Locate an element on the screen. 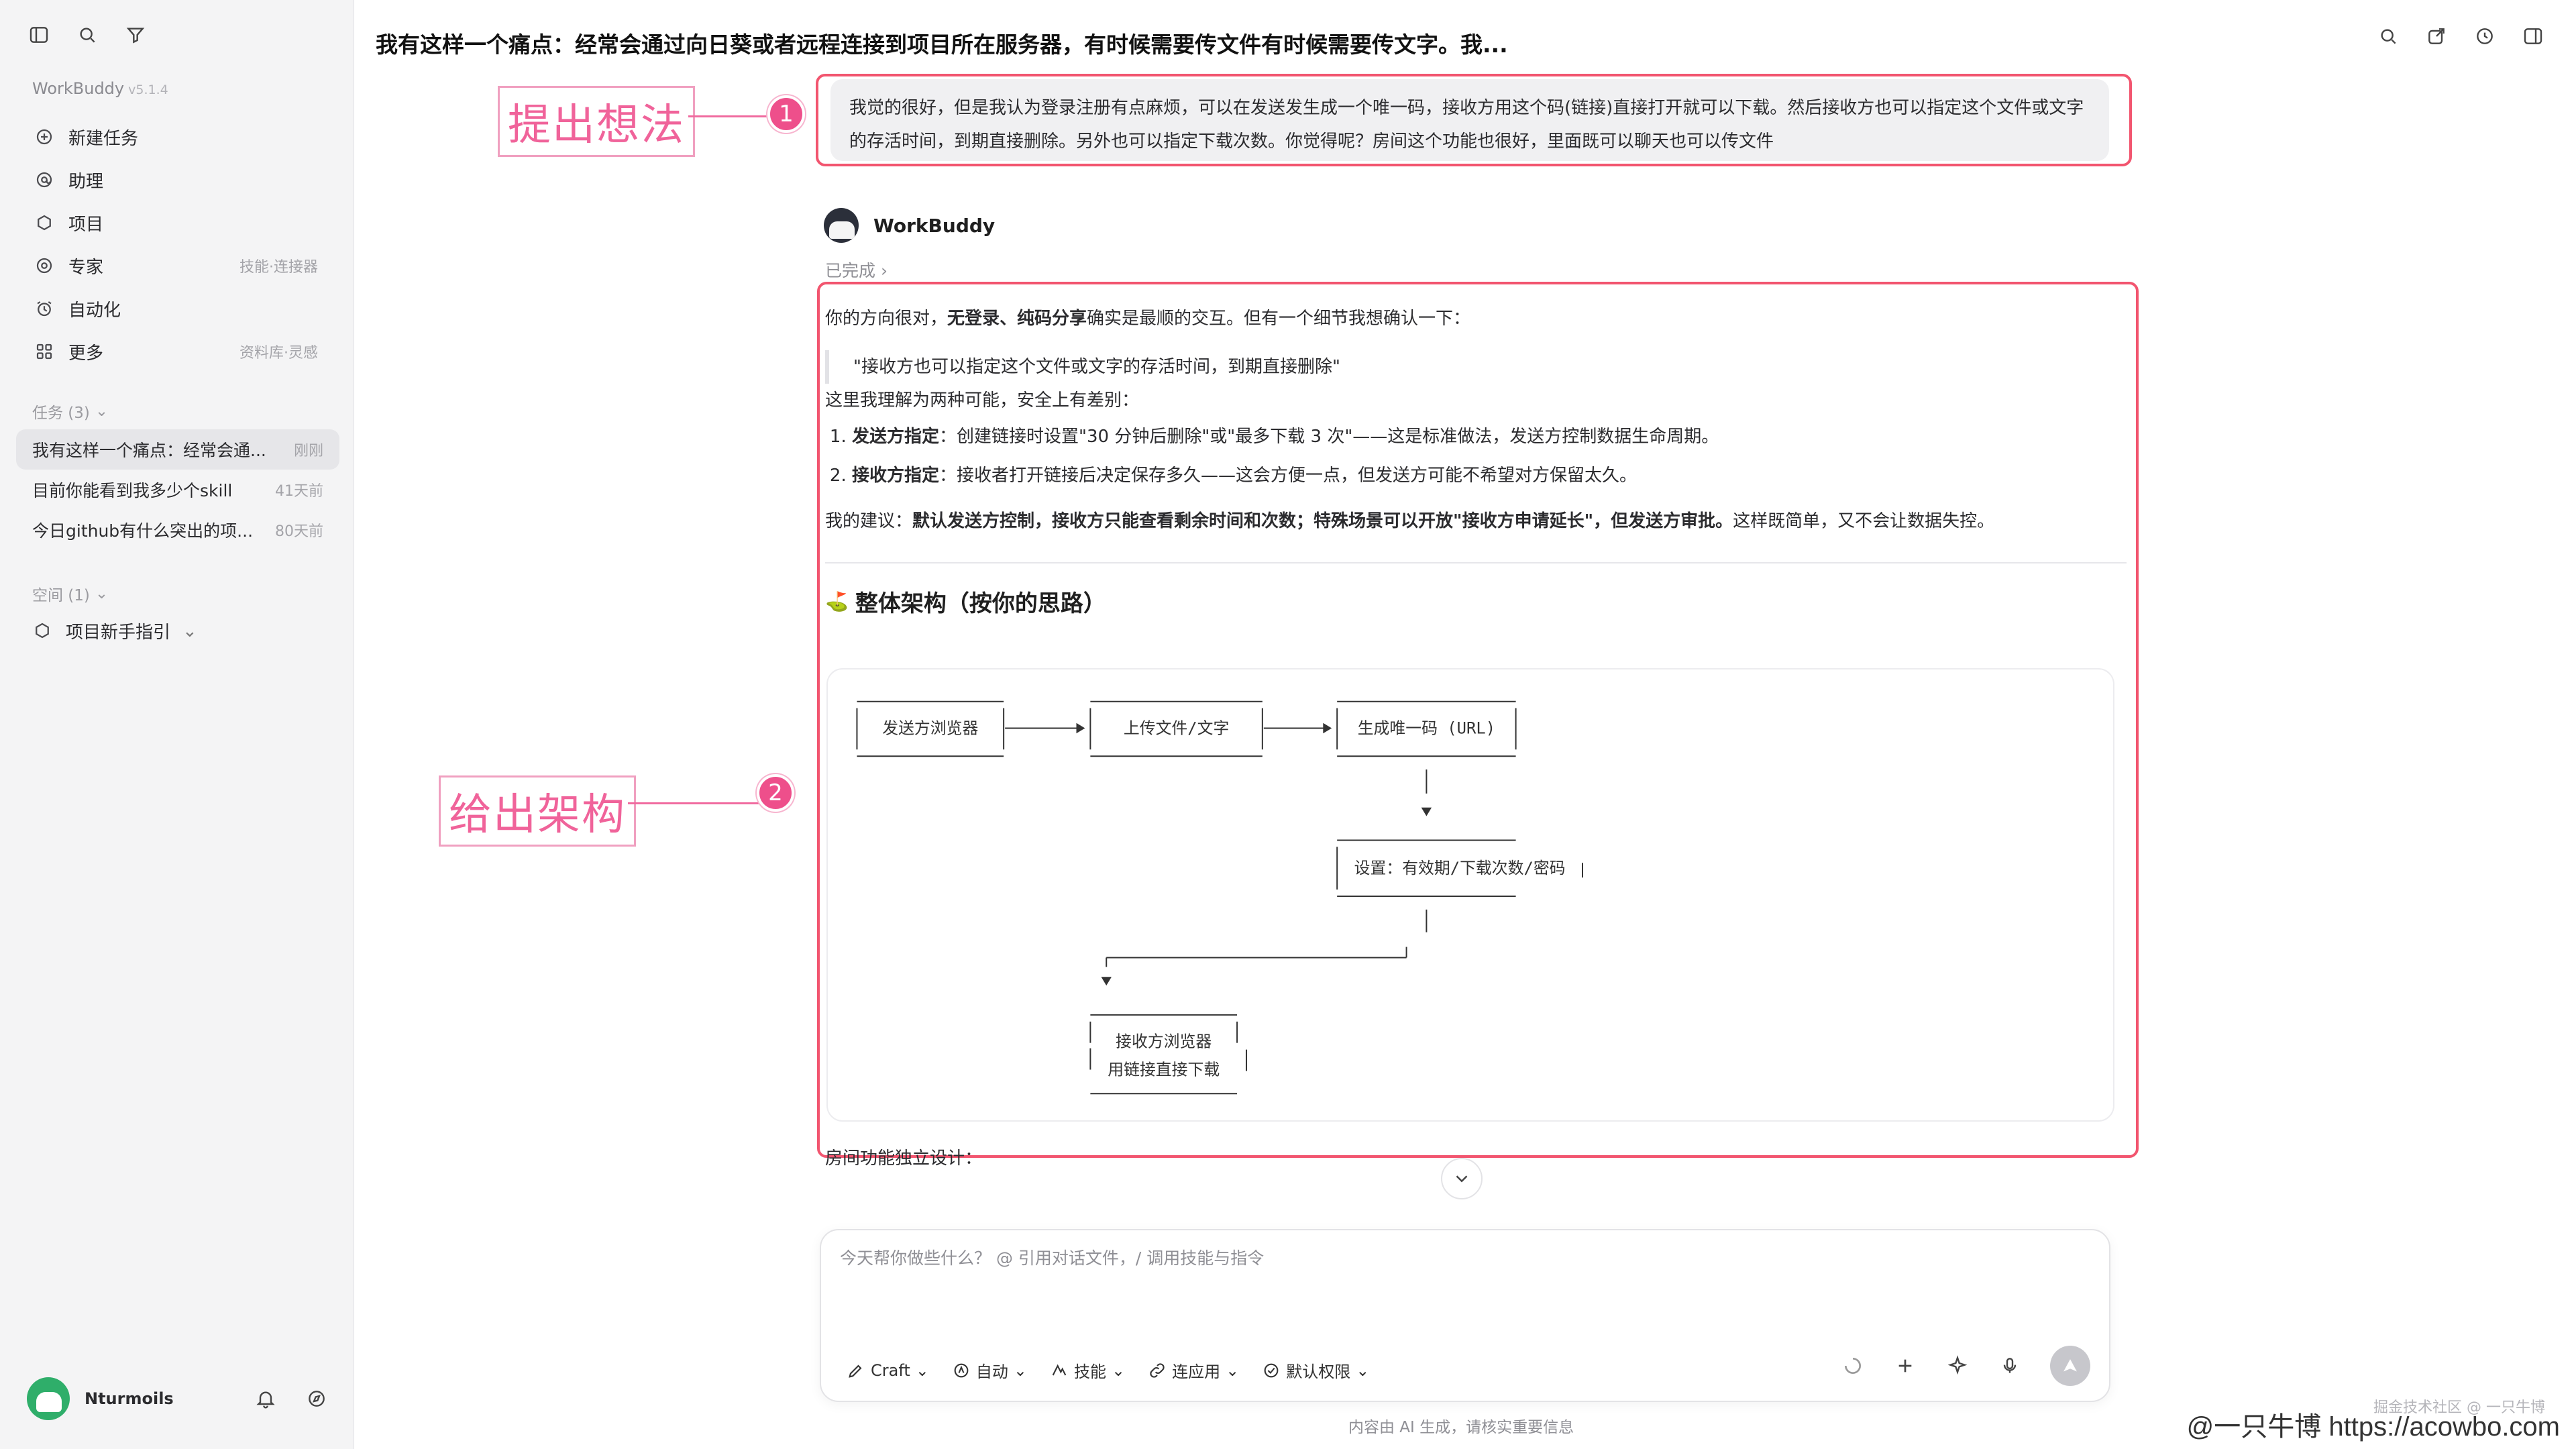 The width and height of the screenshot is (2576, 1449). header-actions is located at coordinates (2460, 36).